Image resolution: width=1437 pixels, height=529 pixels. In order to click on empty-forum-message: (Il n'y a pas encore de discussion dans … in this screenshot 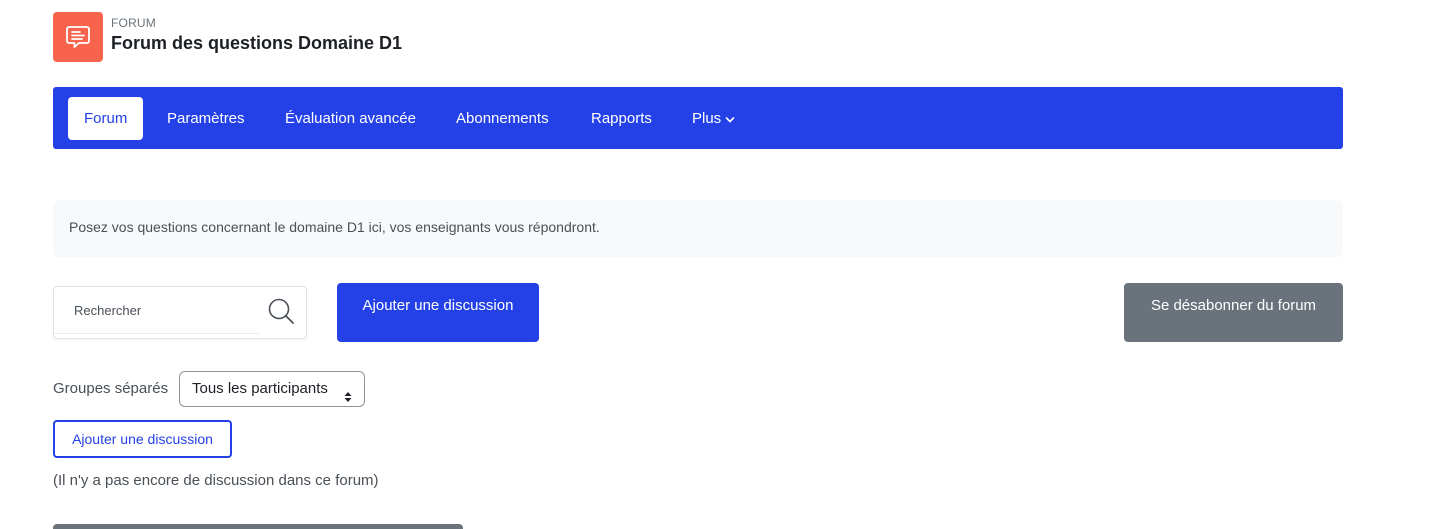, I will do `click(216, 480)`.